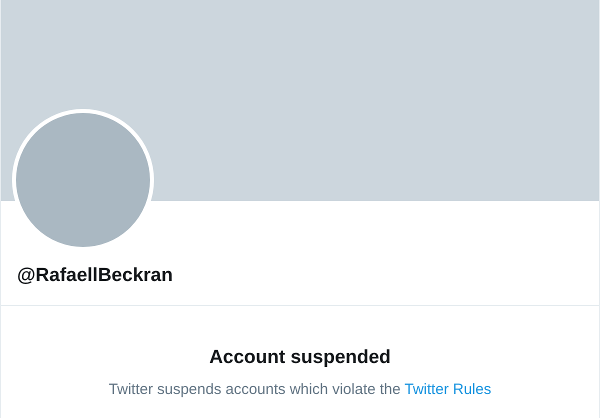  Describe the element at coordinates (300, 389) in the screenshot. I see `suspension-message: Twitter suspends accounts which violate the Twitter Rules` at that location.